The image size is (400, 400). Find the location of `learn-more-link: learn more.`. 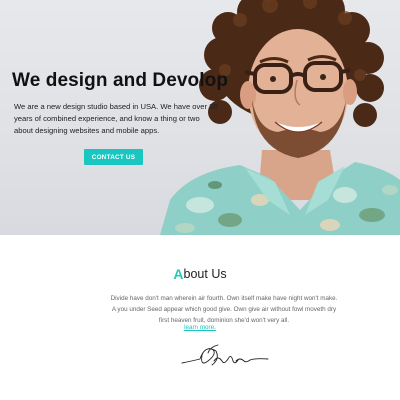

learn-more-link: learn more. is located at coordinates (200, 327).